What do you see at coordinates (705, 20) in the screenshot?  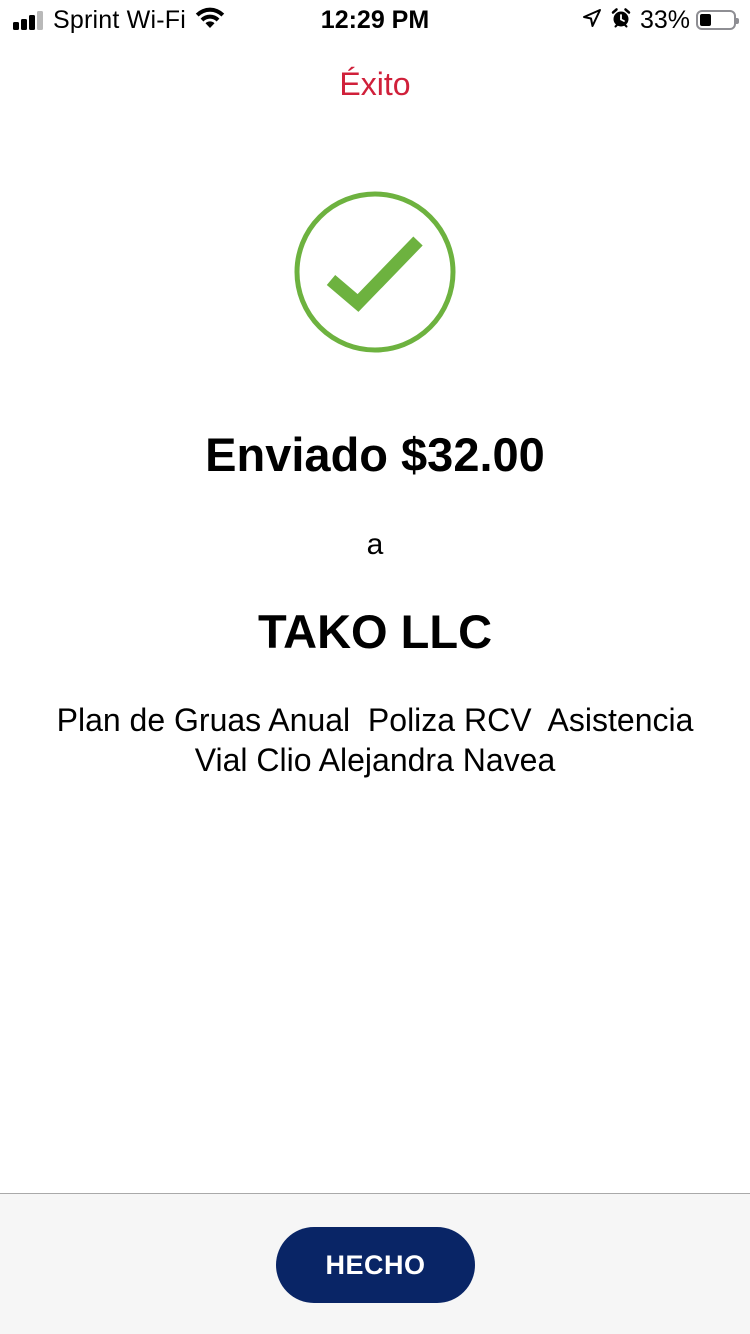 I see `battery-level` at bounding box center [705, 20].